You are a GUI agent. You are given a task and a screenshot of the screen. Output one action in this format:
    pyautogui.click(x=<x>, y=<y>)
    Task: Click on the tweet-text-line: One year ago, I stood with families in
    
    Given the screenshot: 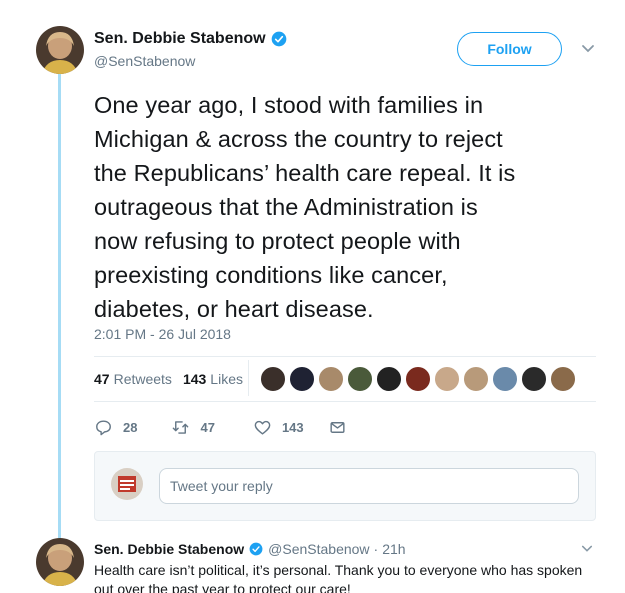 What is the action you would take?
    pyautogui.click(x=289, y=105)
    